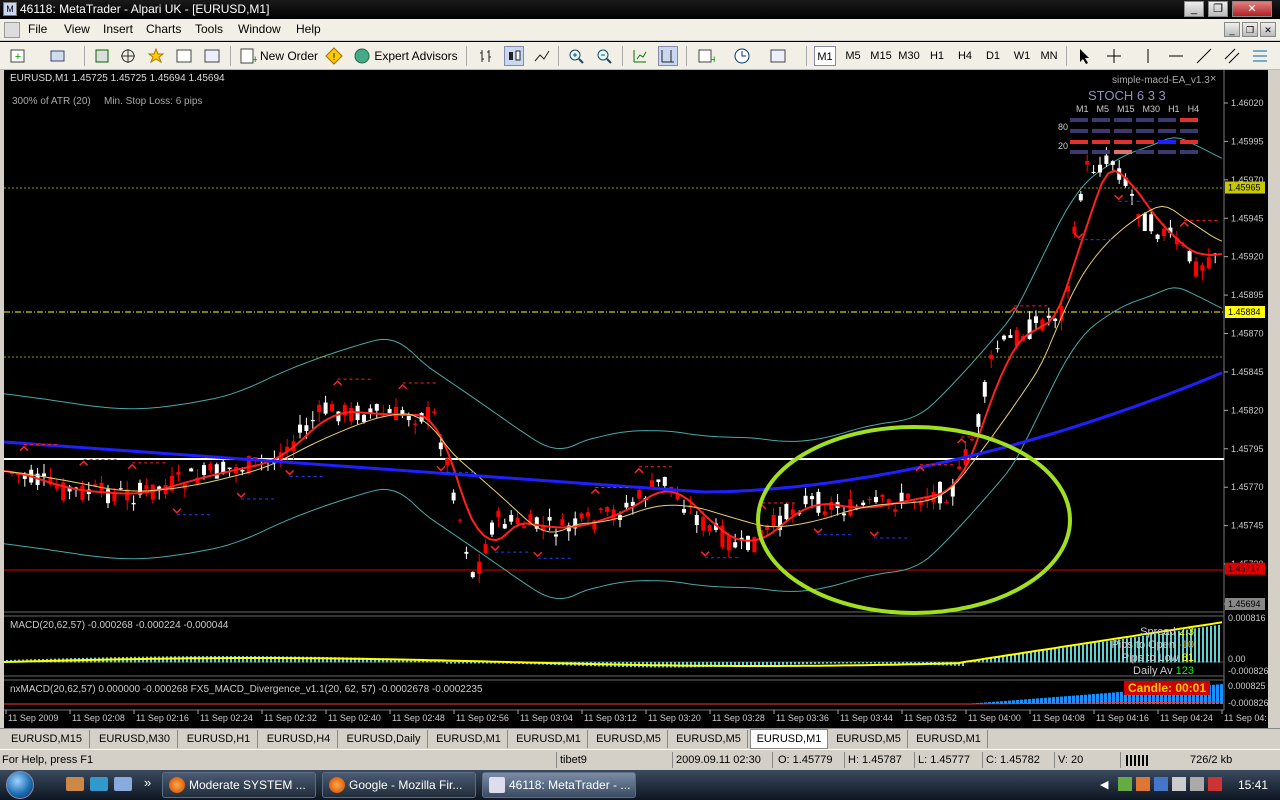 This screenshot has height=800, width=1280. Describe the element at coordinates (219, 739) in the screenshot. I see `tab-eurusd-h1: EURUSD,H1` at that location.